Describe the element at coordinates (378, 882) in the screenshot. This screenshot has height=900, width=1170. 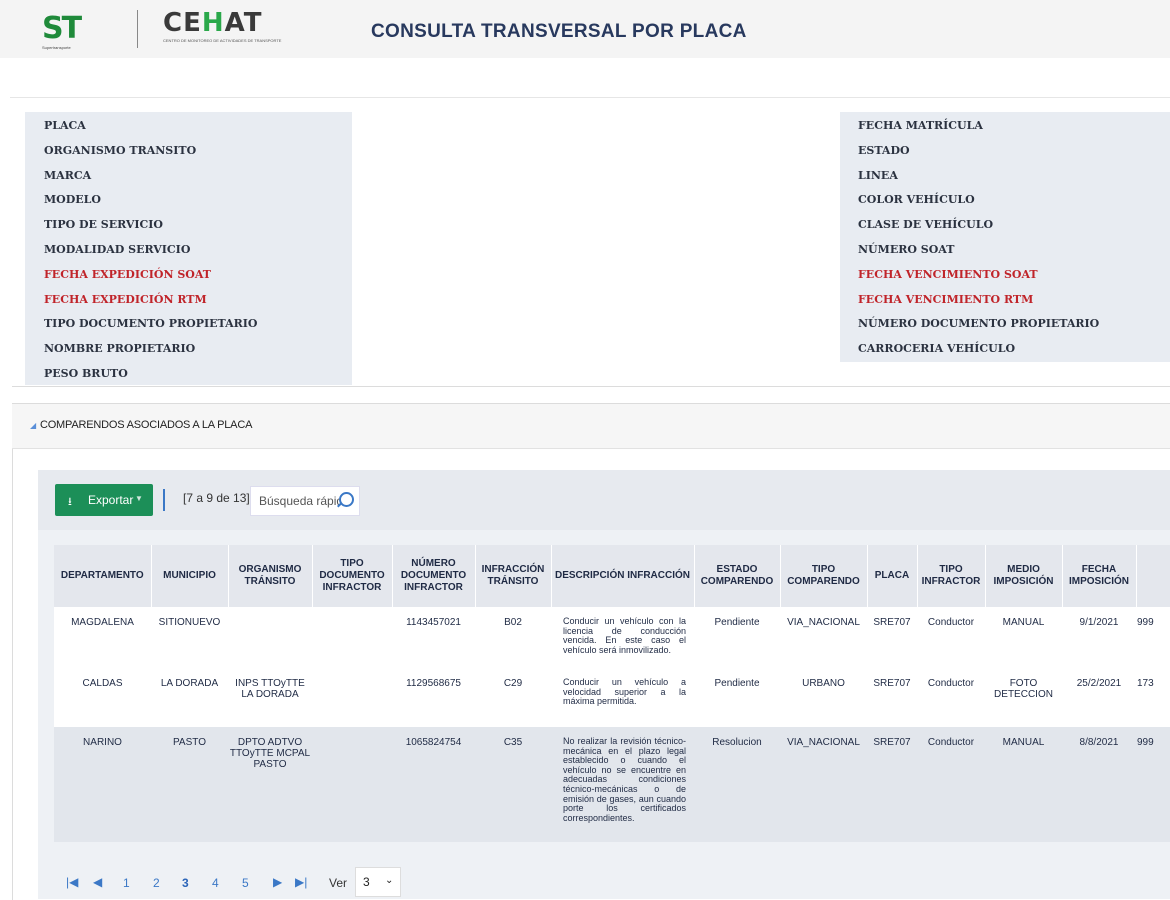
I see `per-page-select: 3 ⌄` at that location.